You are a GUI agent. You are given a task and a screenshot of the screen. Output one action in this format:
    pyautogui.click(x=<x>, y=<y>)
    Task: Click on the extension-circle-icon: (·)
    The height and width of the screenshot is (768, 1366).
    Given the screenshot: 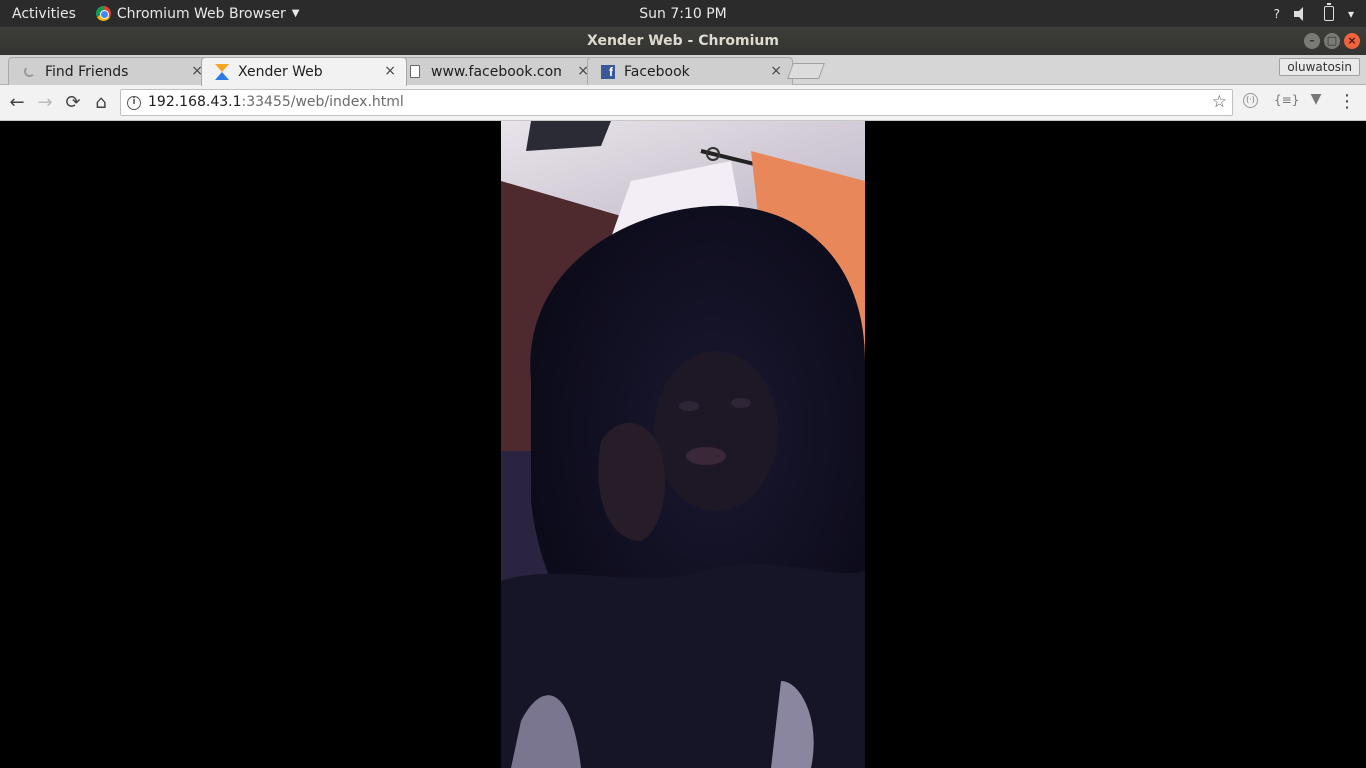 What is the action you would take?
    pyautogui.click(x=1250, y=100)
    